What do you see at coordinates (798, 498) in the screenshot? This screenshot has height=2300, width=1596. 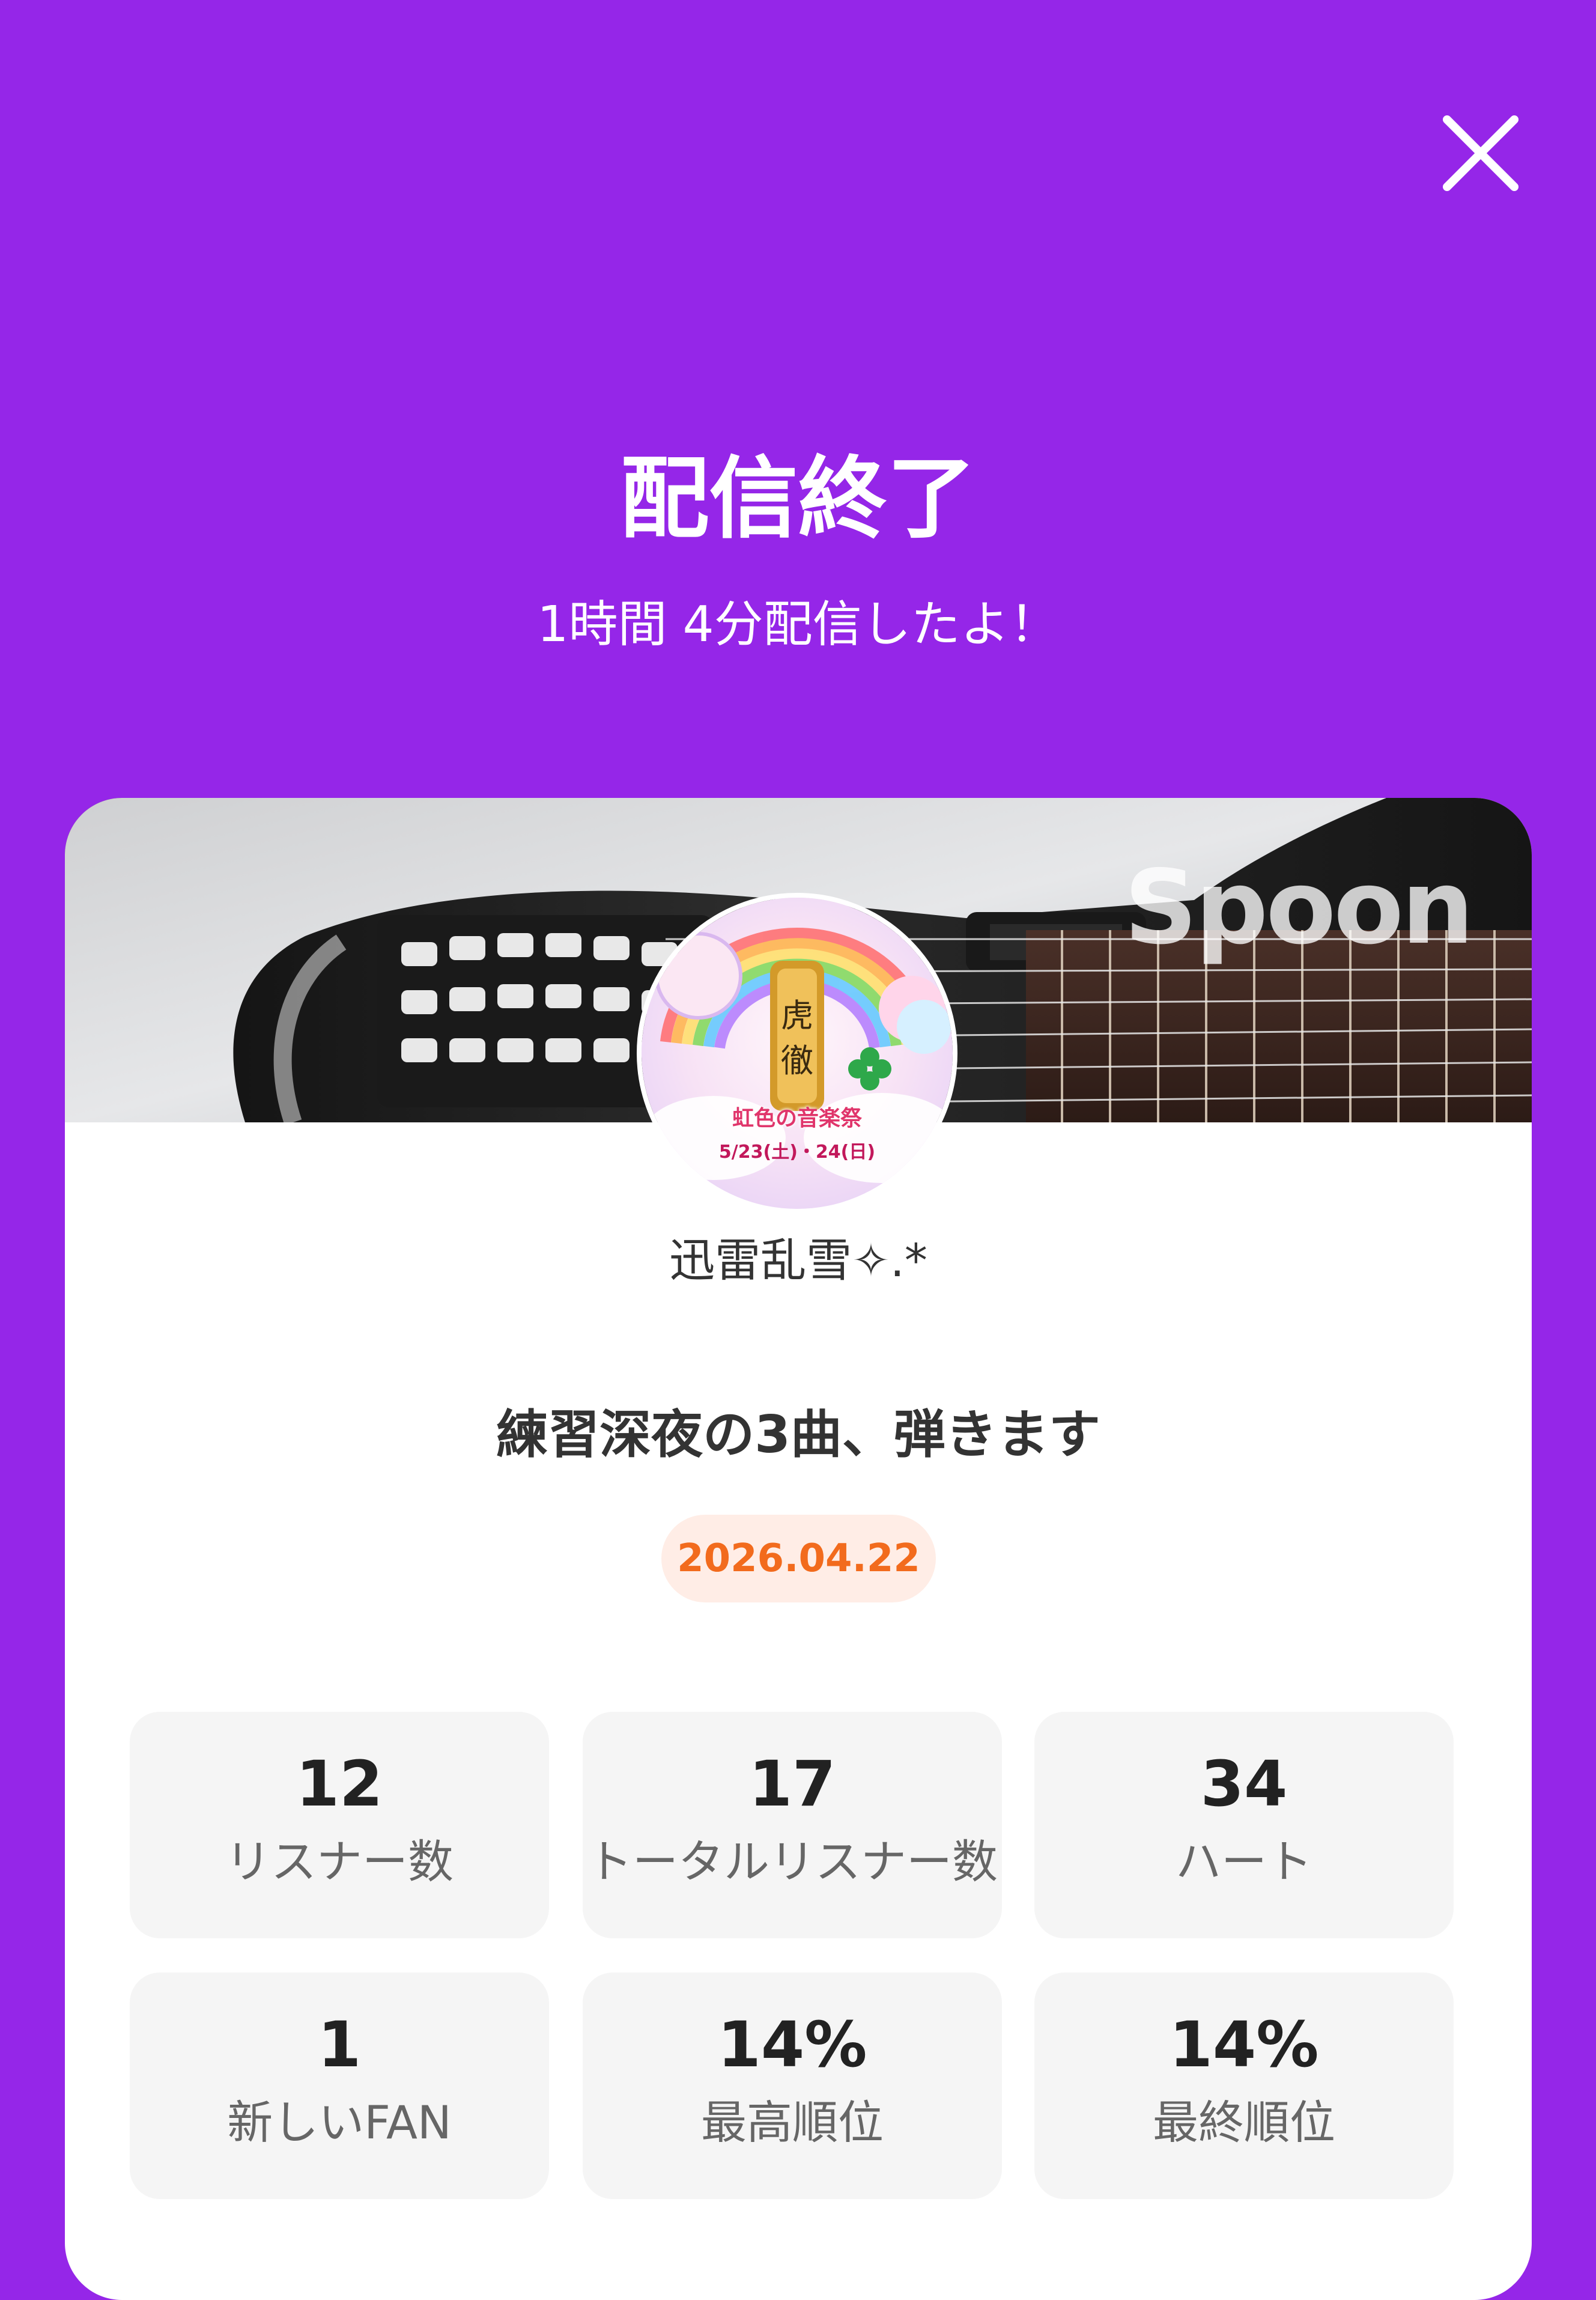 I see `page-title: 配信終了` at bounding box center [798, 498].